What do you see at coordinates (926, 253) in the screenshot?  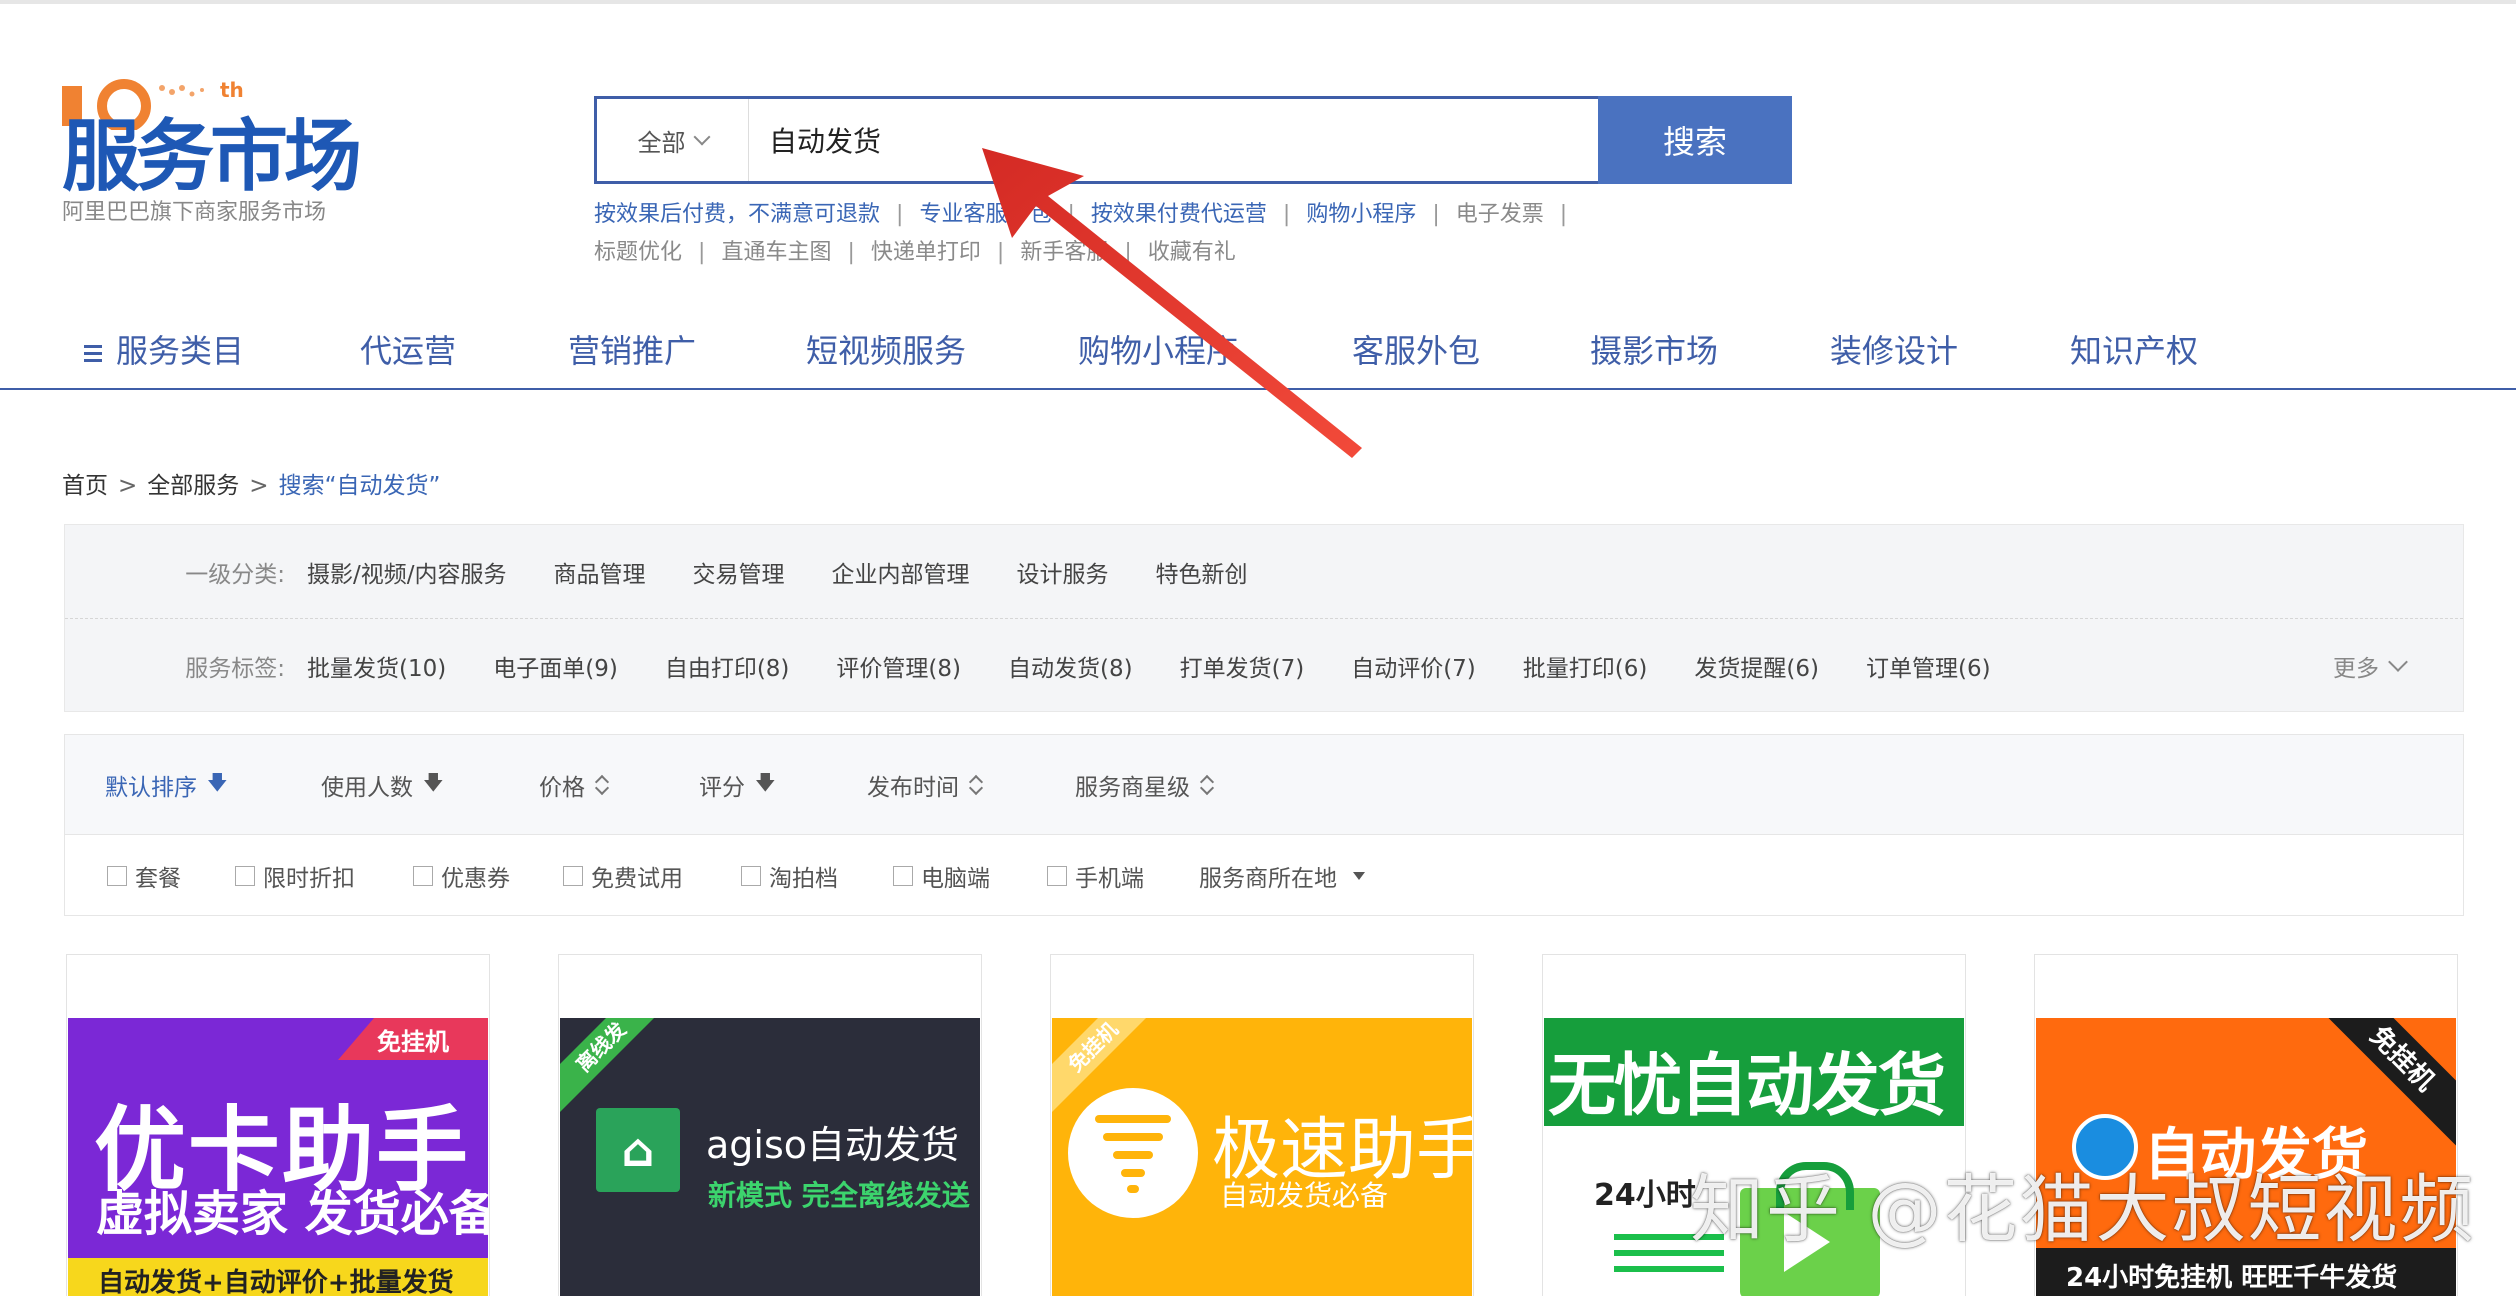 I see `hotlink: 快递单打印` at bounding box center [926, 253].